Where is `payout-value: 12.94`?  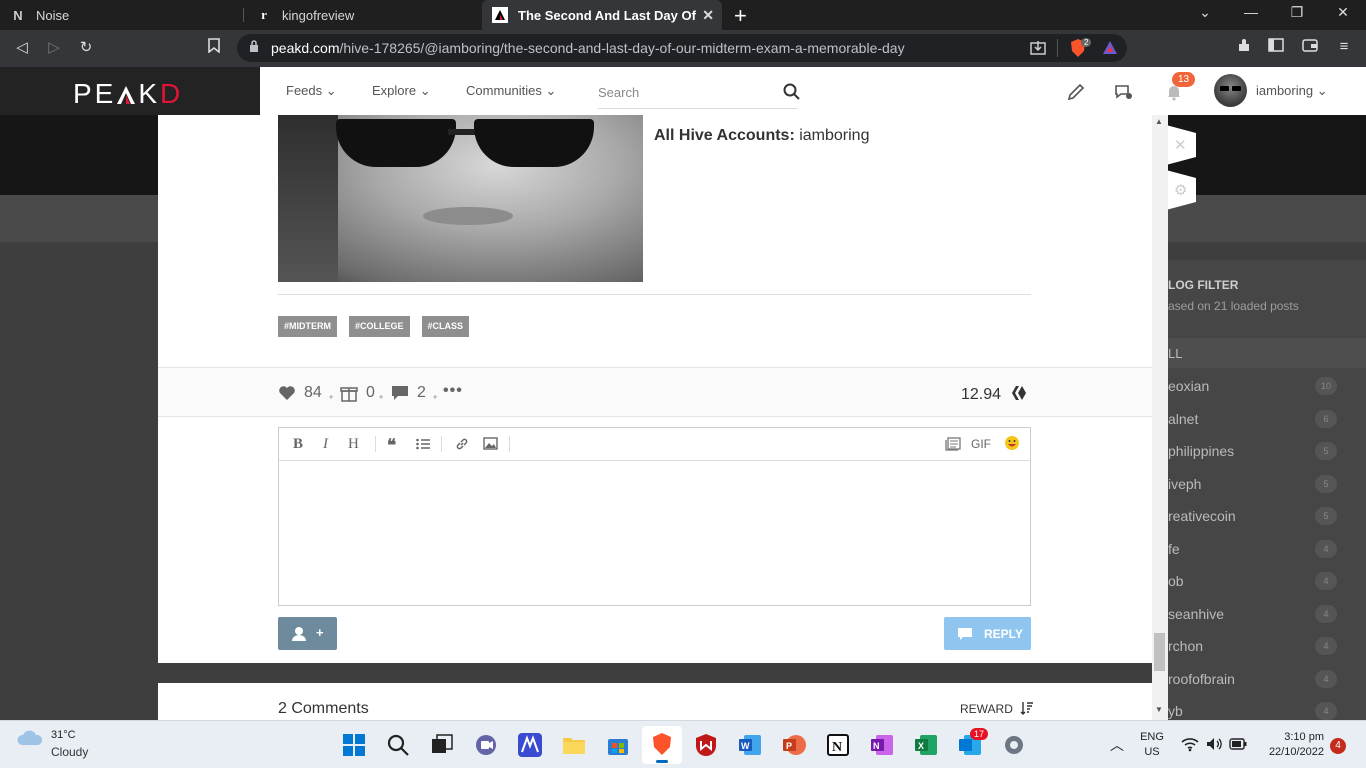
payout-value: 12.94 is located at coordinates (994, 394).